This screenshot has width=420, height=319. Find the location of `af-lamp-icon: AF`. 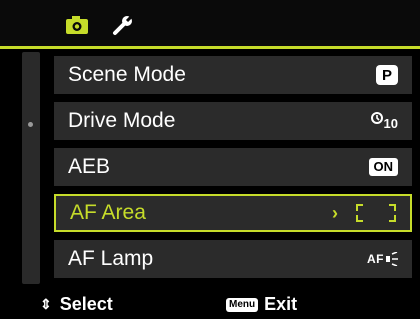

af-lamp-icon: AF is located at coordinates (382, 259).